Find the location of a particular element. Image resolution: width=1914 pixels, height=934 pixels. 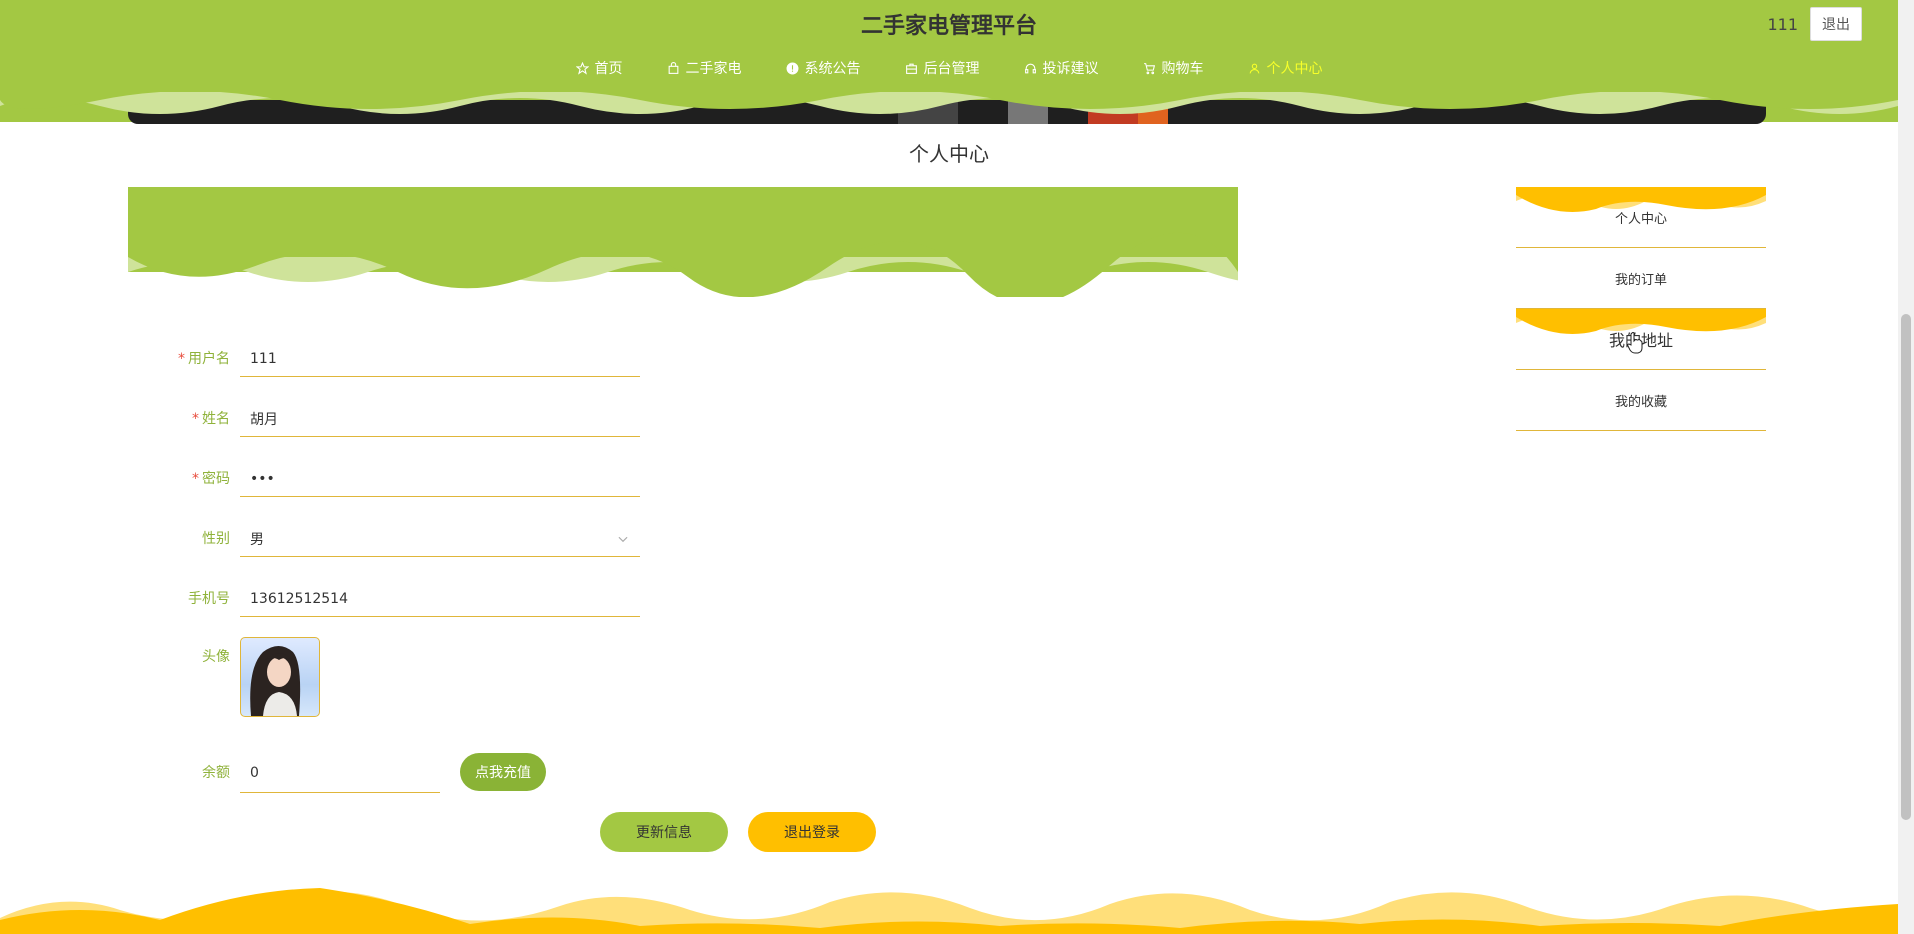

phone-label: 手机号 is located at coordinates (209, 599).